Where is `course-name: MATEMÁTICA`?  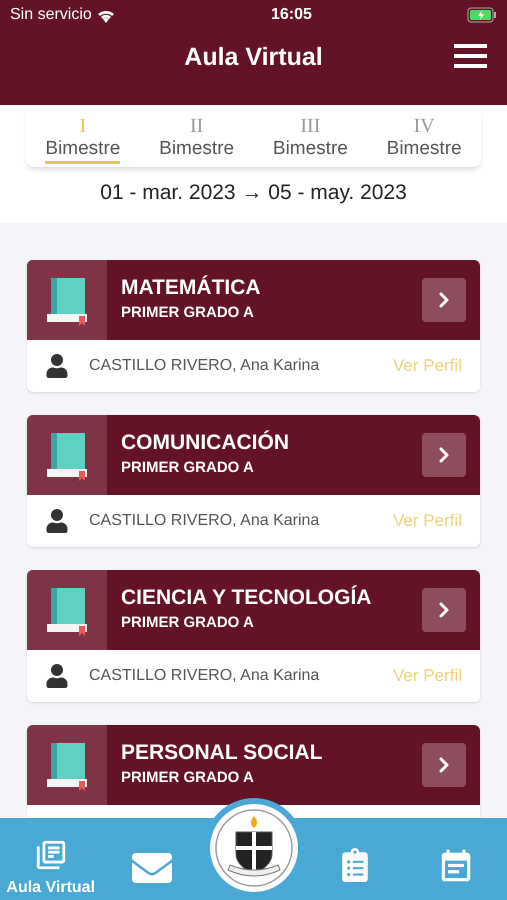
course-name: MATEMÁTICA is located at coordinates (191, 288).